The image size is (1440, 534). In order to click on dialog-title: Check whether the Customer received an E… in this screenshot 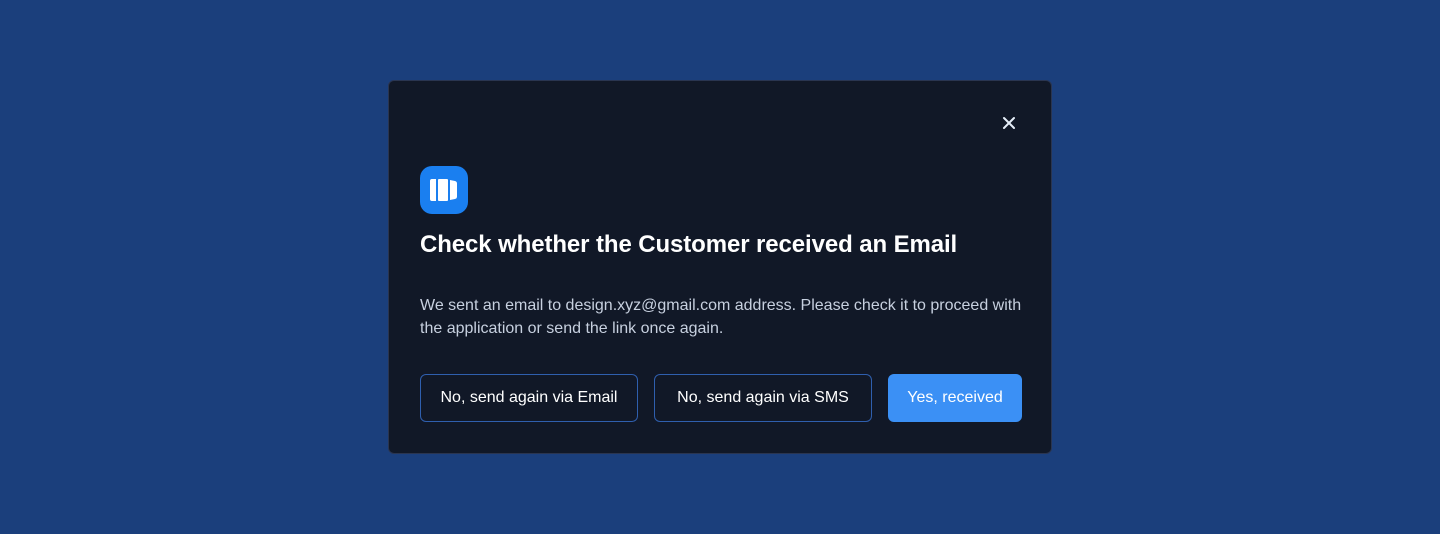, I will do `click(689, 244)`.